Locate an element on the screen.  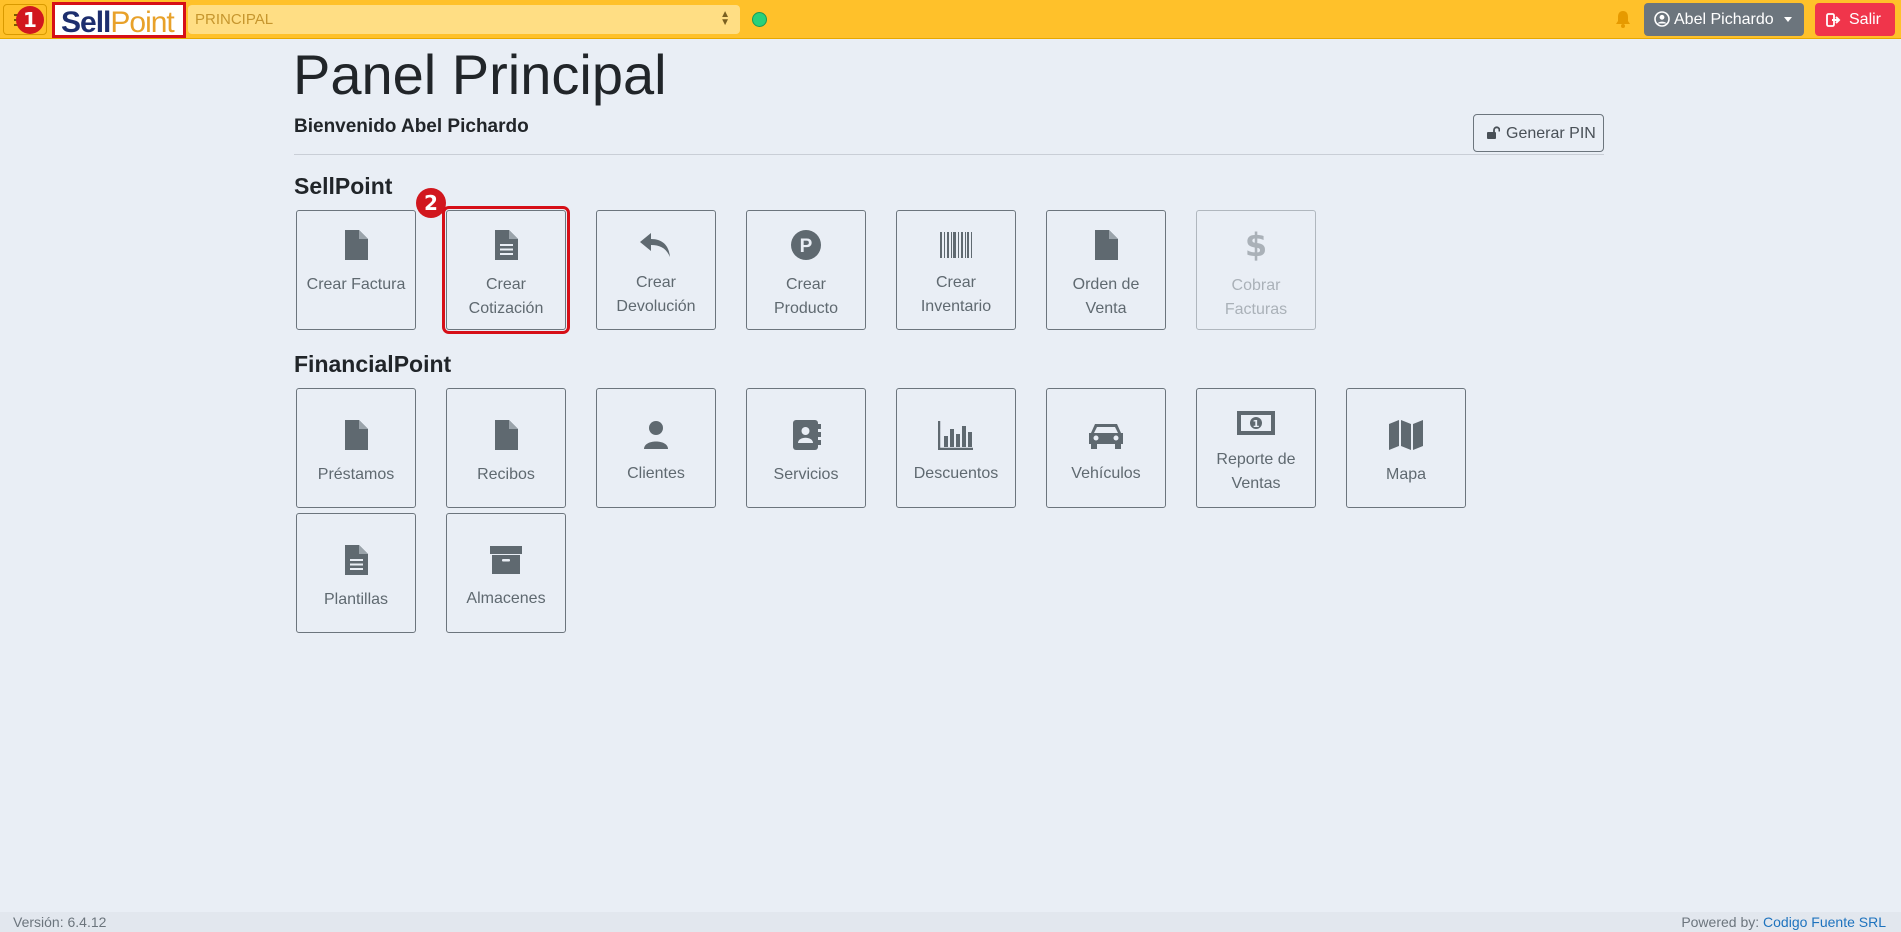
tile-label: Crear Devolución is located at coordinates (656, 294).